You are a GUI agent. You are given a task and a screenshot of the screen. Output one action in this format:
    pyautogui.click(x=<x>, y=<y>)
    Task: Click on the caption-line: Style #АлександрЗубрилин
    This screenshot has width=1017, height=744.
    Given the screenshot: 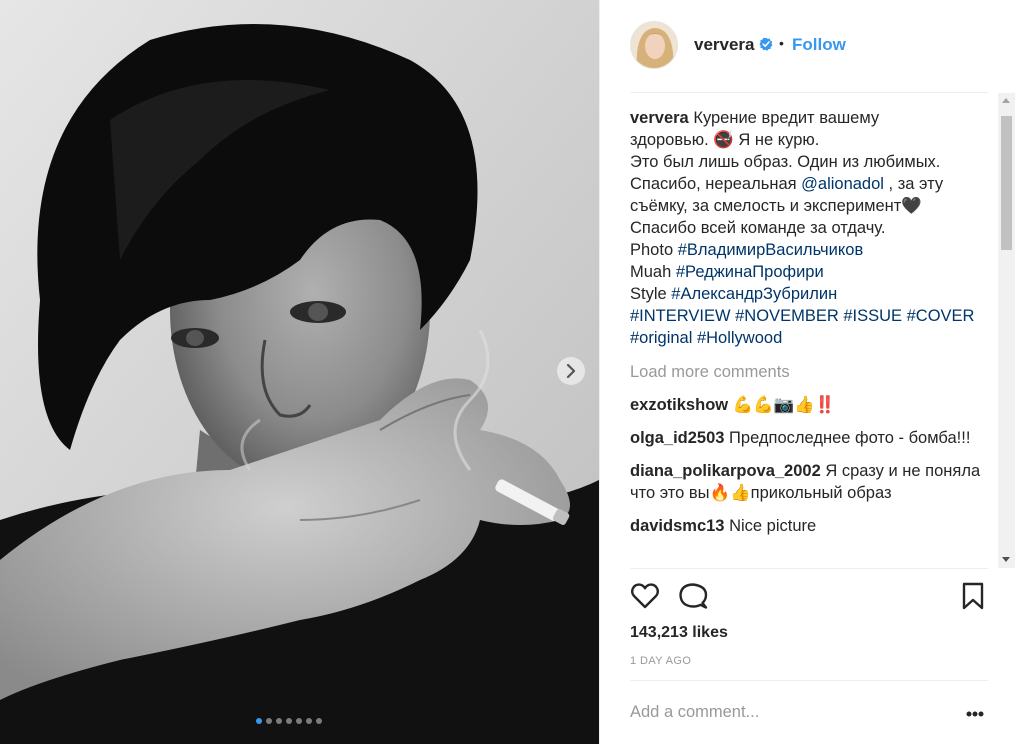 What is the action you would take?
    pyautogui.click(x=809, y=294)
    